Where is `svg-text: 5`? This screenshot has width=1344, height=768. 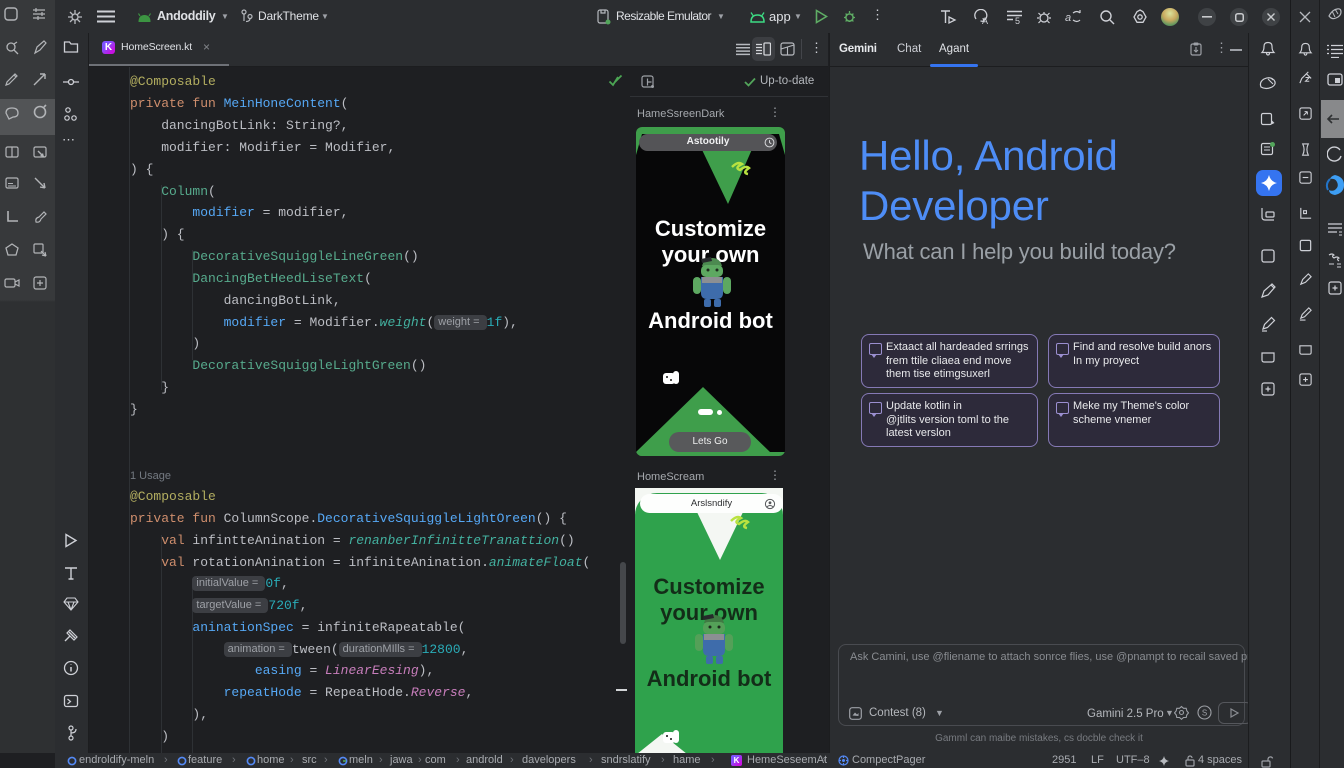
svg-text: 5 is located at coordinates (1017, 20).